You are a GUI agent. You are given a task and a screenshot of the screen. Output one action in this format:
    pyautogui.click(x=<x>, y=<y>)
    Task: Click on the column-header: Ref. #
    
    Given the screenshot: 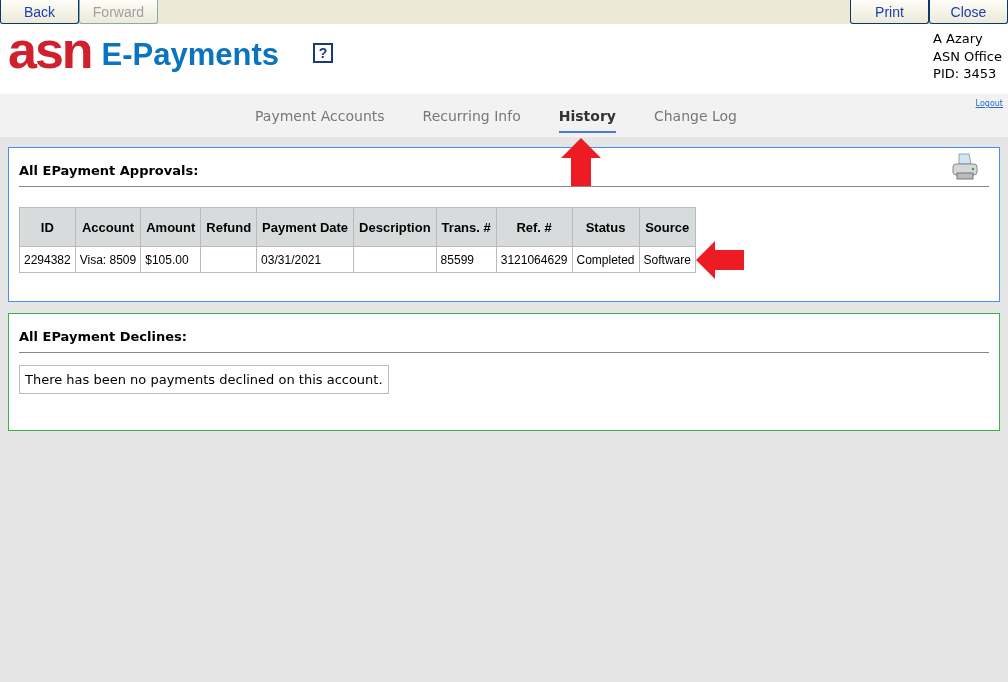 What is the action you would take?
    pyautogui.click(x=534, y=227)
    